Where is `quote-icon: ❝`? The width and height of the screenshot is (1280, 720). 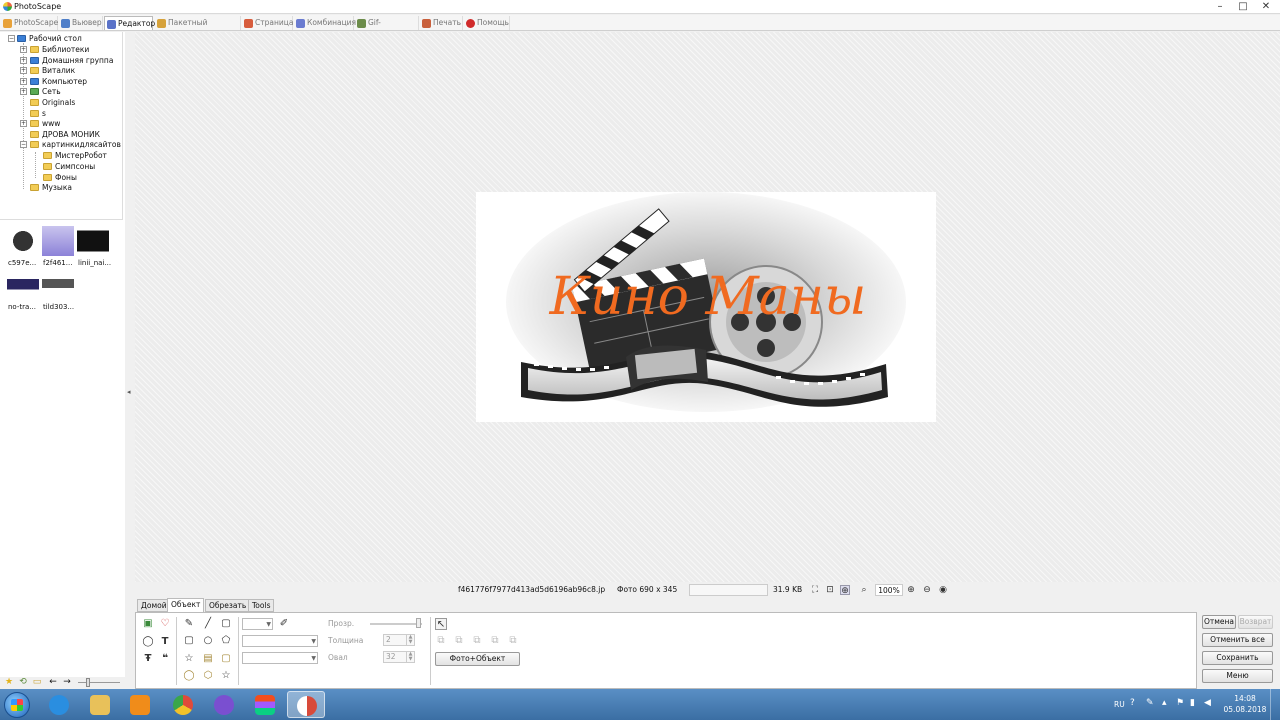 quote-icon: ❝ is located at coordinates (165, 659).